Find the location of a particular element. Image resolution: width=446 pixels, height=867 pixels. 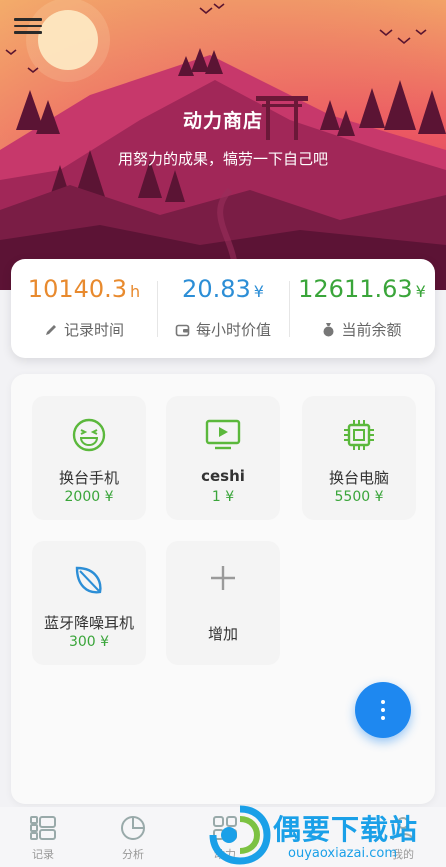

watermark-title: 偶要下载站 is located at coordinates (346, 829).